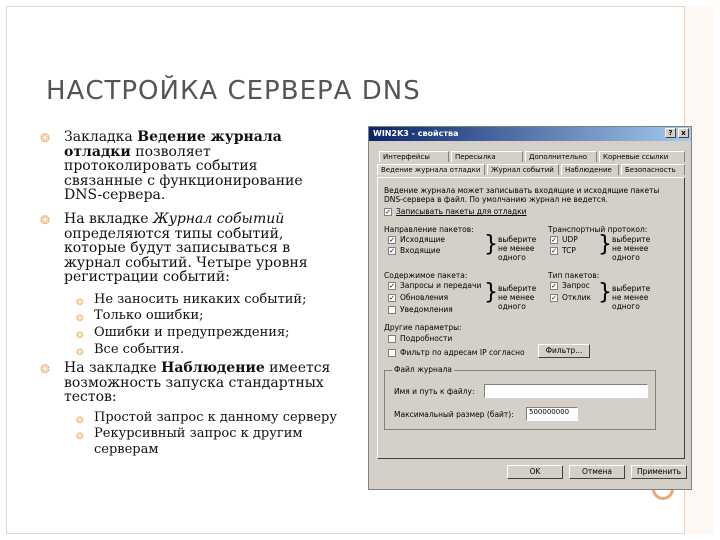 The width and height of the screenshot is (720, 540). I want to click on type-note-3: одного, so click(626, 306).